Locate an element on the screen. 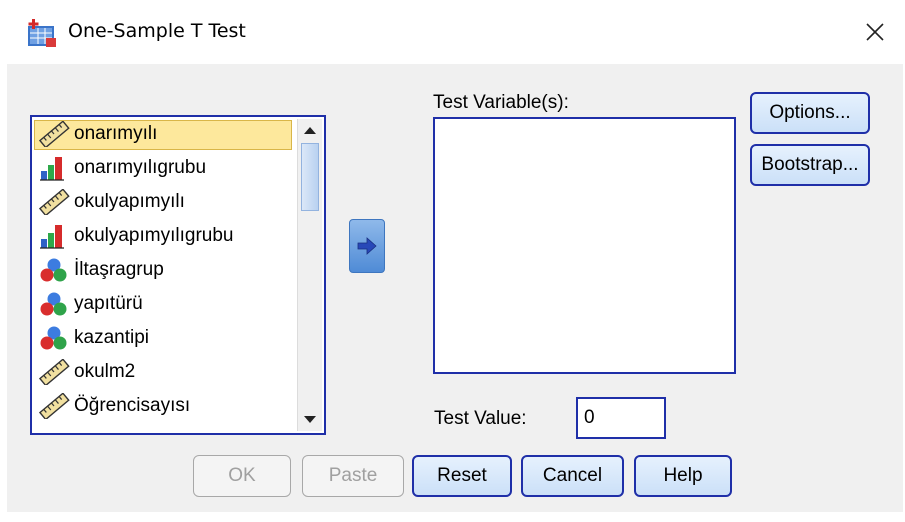 The height and width of the screenshot is (522, 905). reset-button: Reset is located at coordinates (462, 476).